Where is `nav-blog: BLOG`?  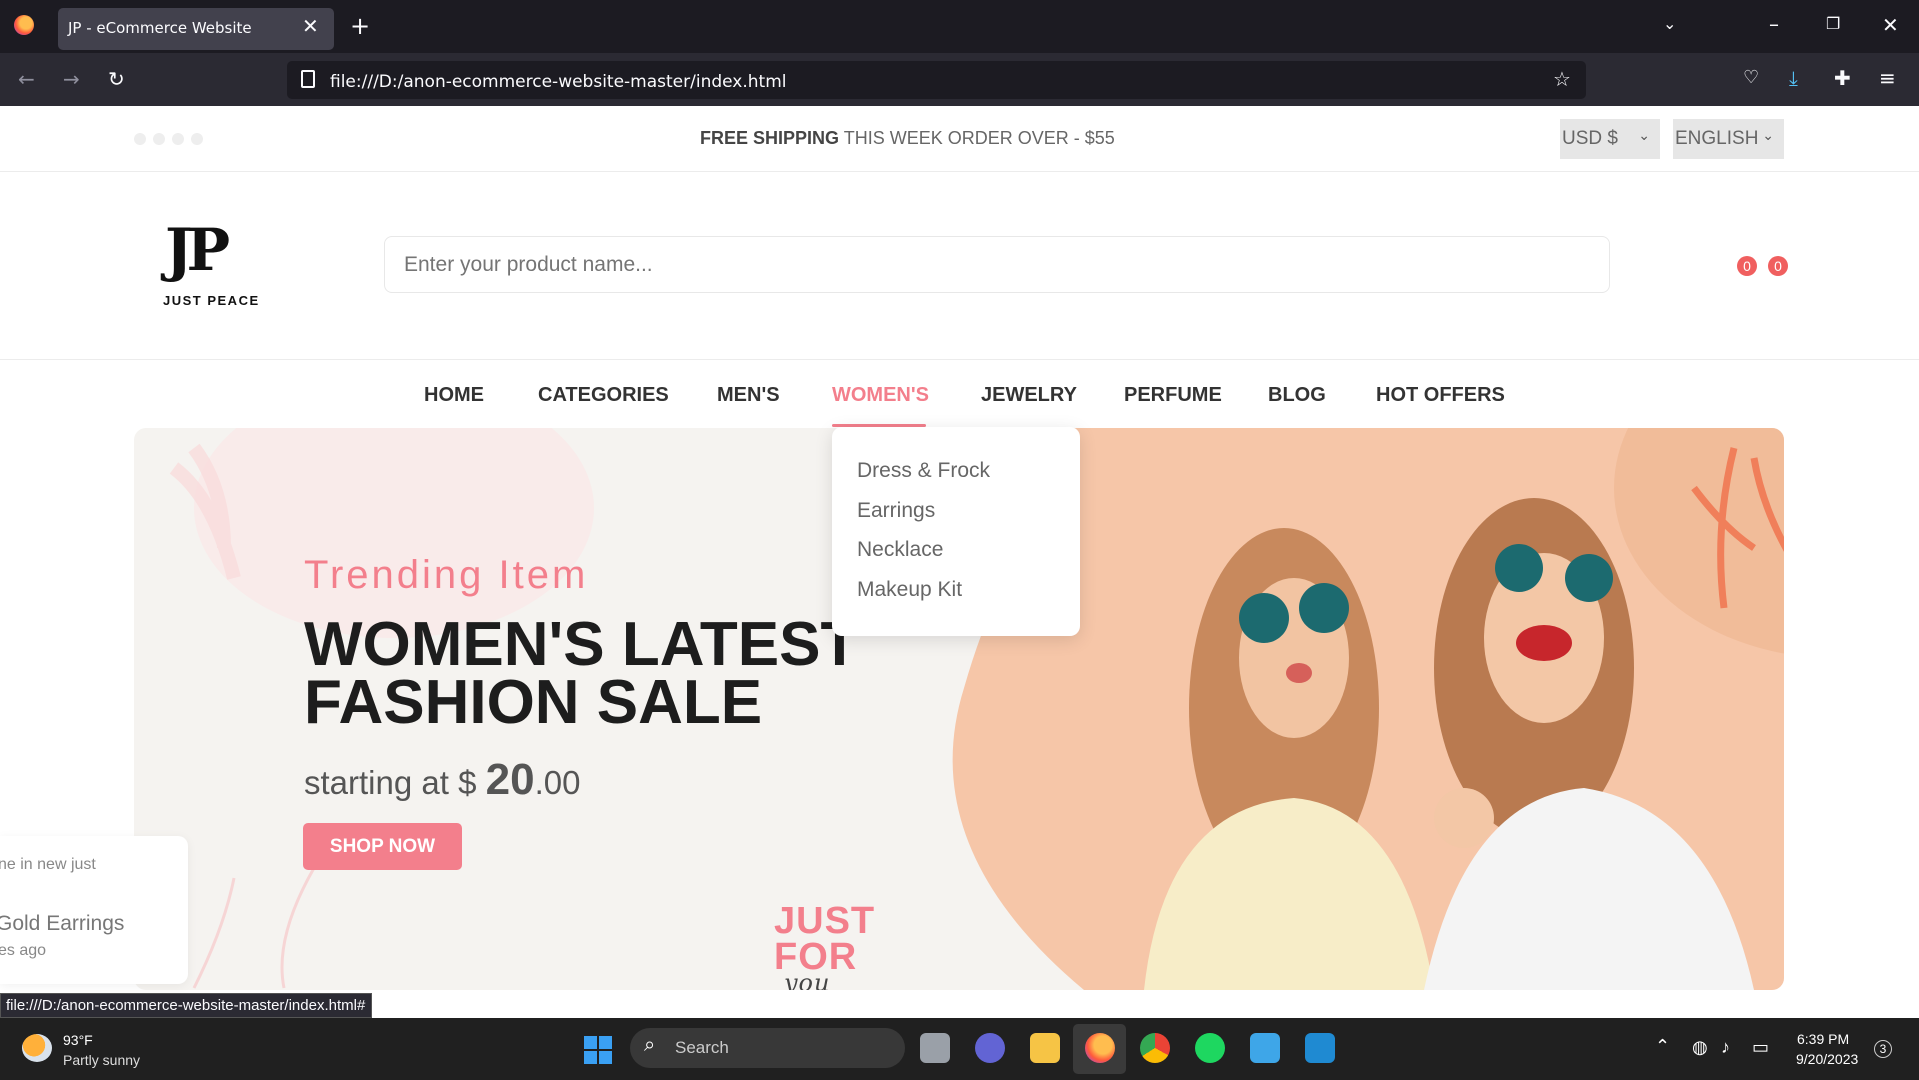
nav-blog: BLOG is located at coordinates (1297, 395).